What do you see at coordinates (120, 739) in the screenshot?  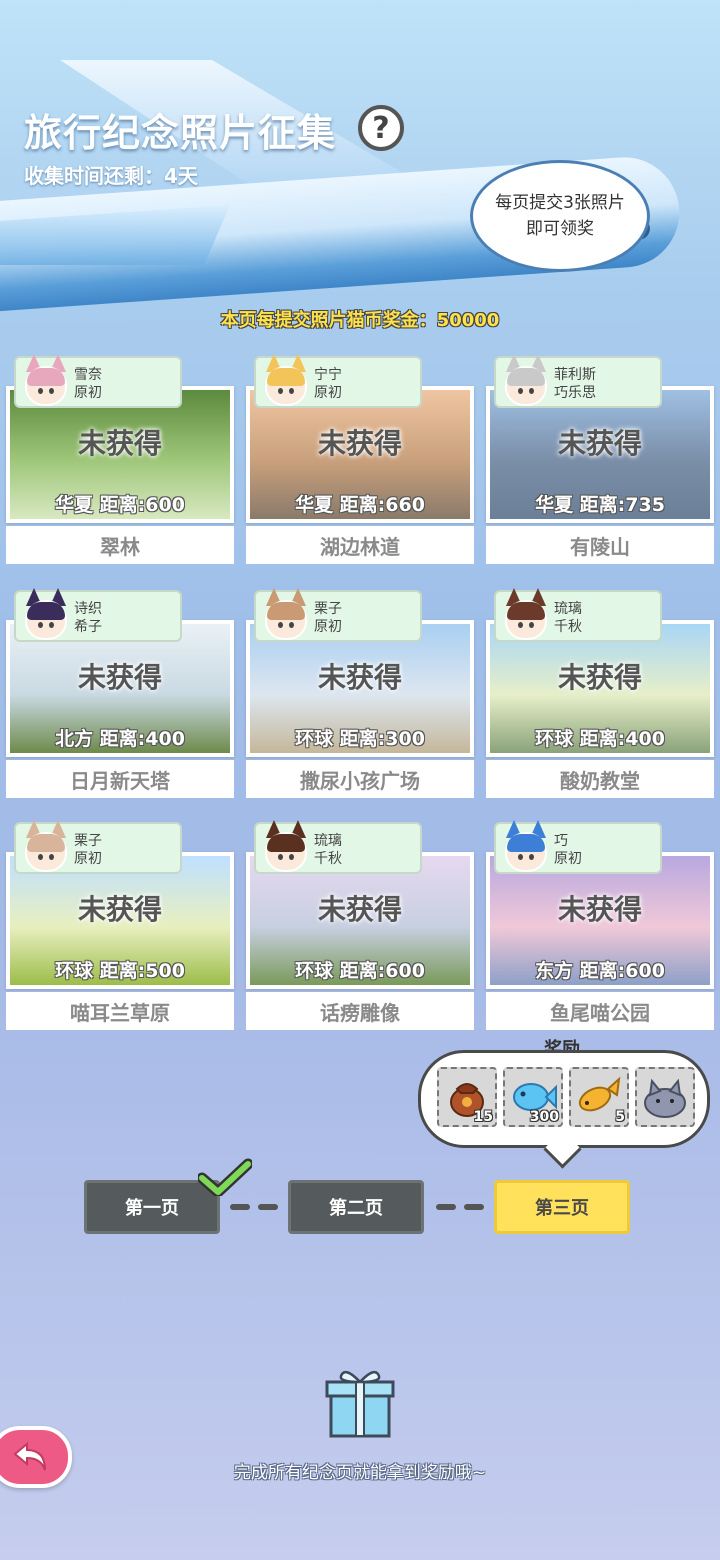 I see `photo-distance: 北方 距离:400` at bounding box center [120, 739].